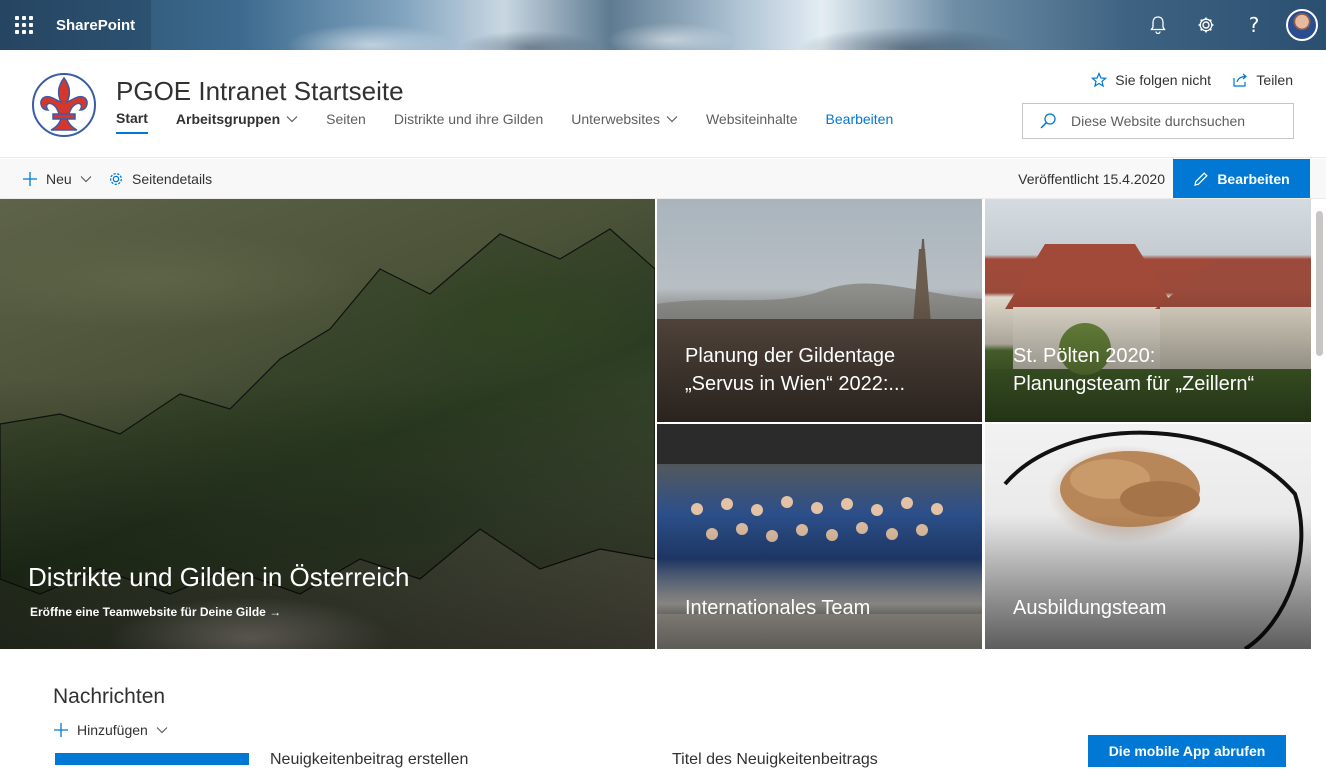 Image resolution: width=1326 pixels, height=769 pixels. I want to click on nav-item-seiten: Seiten, so click(346, 122).